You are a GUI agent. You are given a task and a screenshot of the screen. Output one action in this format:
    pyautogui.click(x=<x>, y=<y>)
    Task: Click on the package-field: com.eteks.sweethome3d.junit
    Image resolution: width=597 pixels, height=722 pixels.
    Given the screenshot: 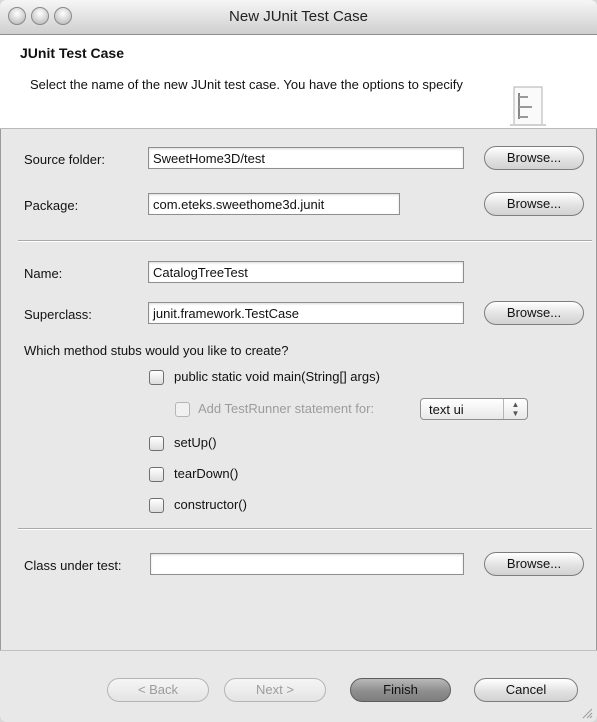 What is the action you would take?
    pyautogui.click(x=274, y=204)
    